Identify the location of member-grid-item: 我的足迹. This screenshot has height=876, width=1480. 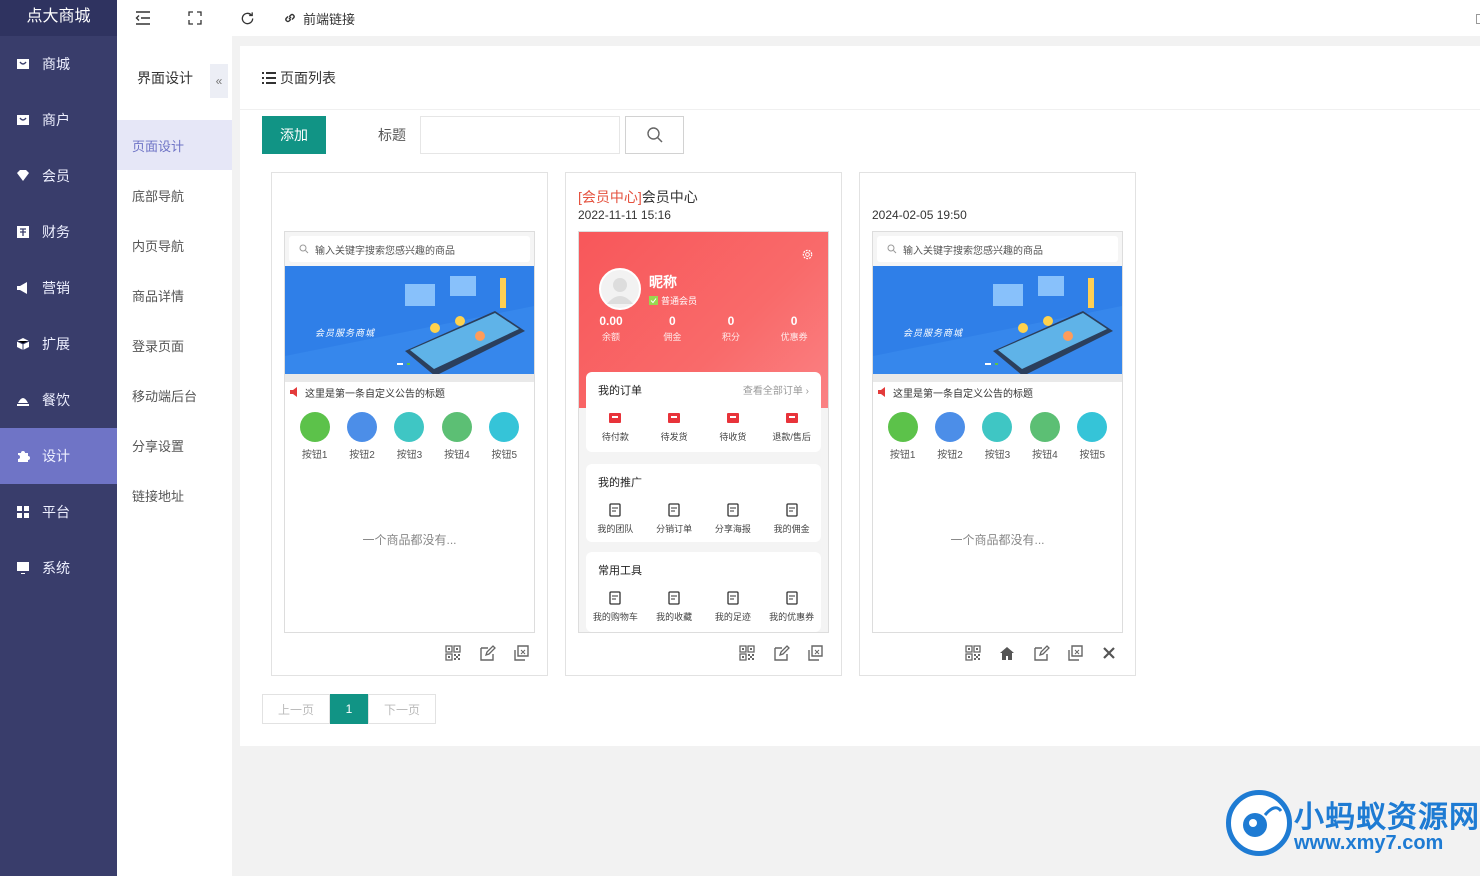
(733, 606).